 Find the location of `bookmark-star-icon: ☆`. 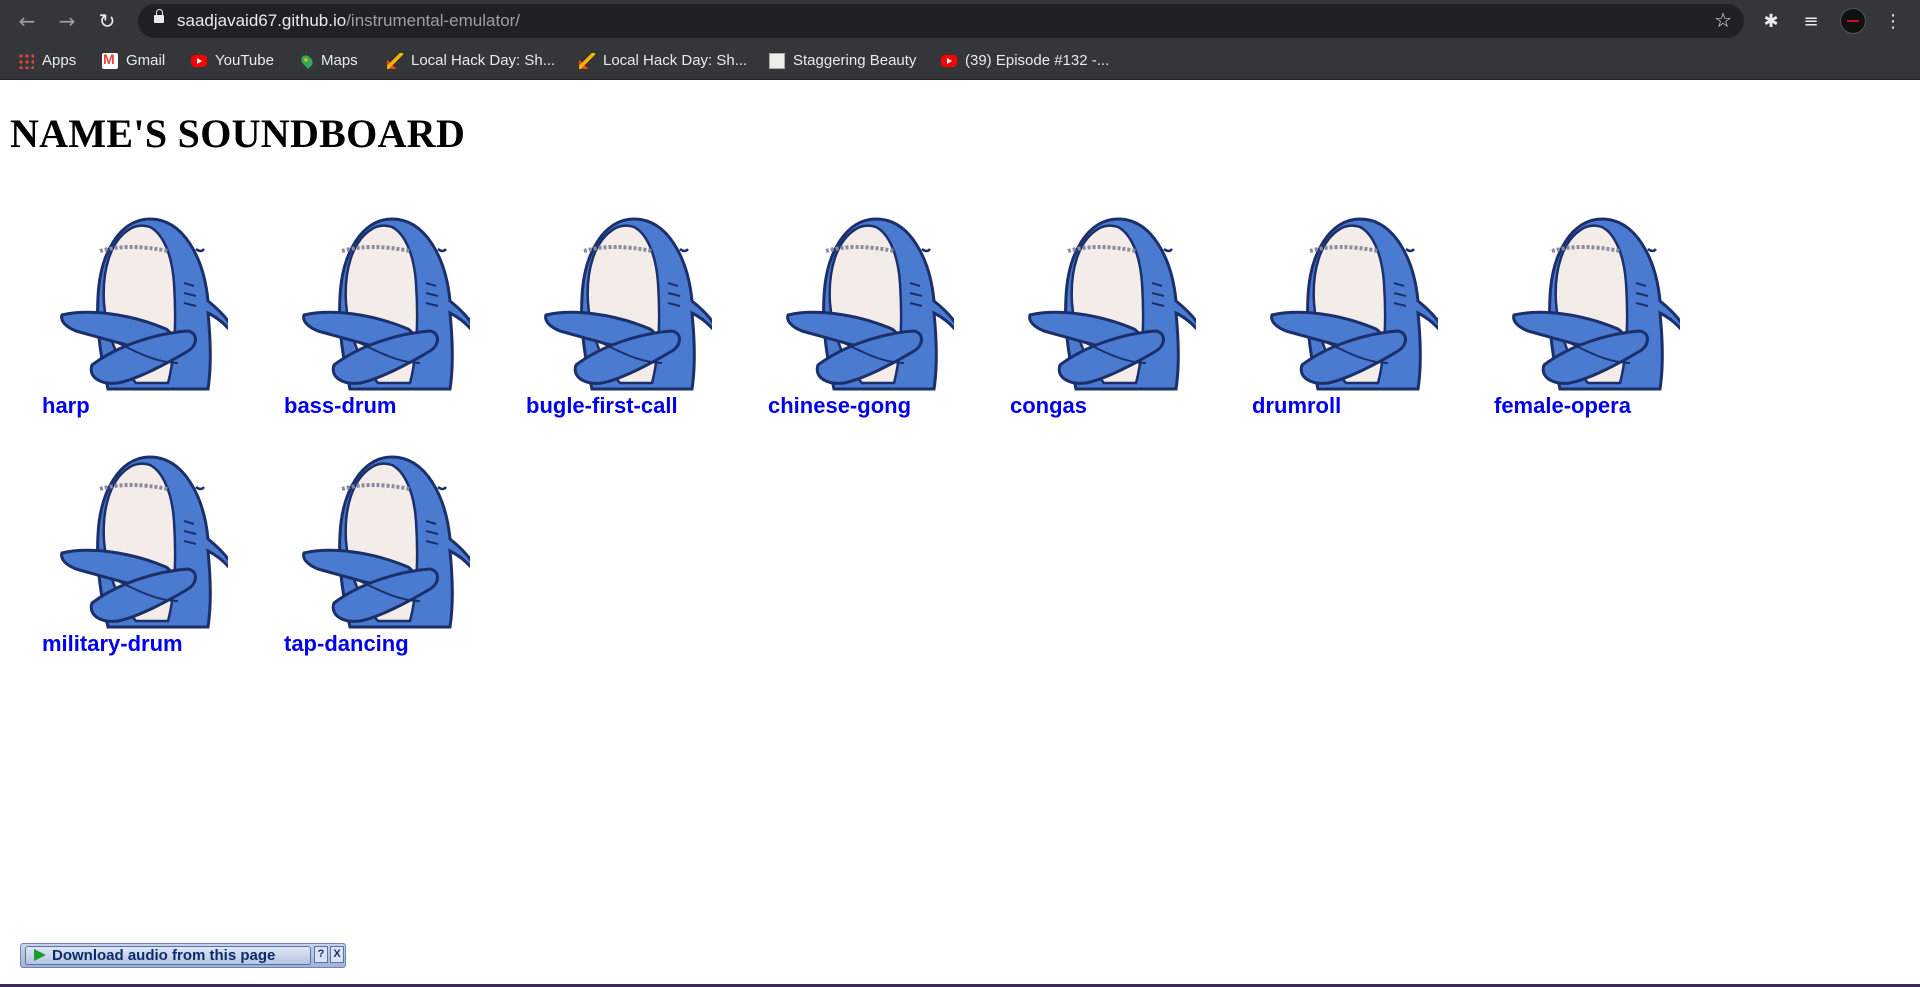

bookmark-star-icon: ☆ is located at coordinates (1723, 20).